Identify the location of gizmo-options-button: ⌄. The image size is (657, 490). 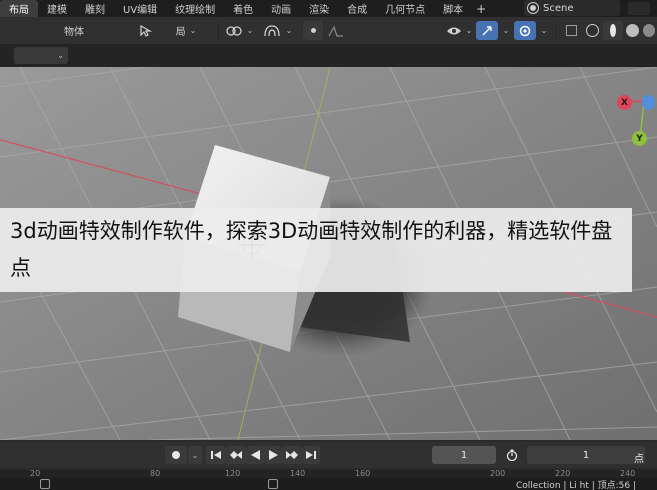
(506, 30).